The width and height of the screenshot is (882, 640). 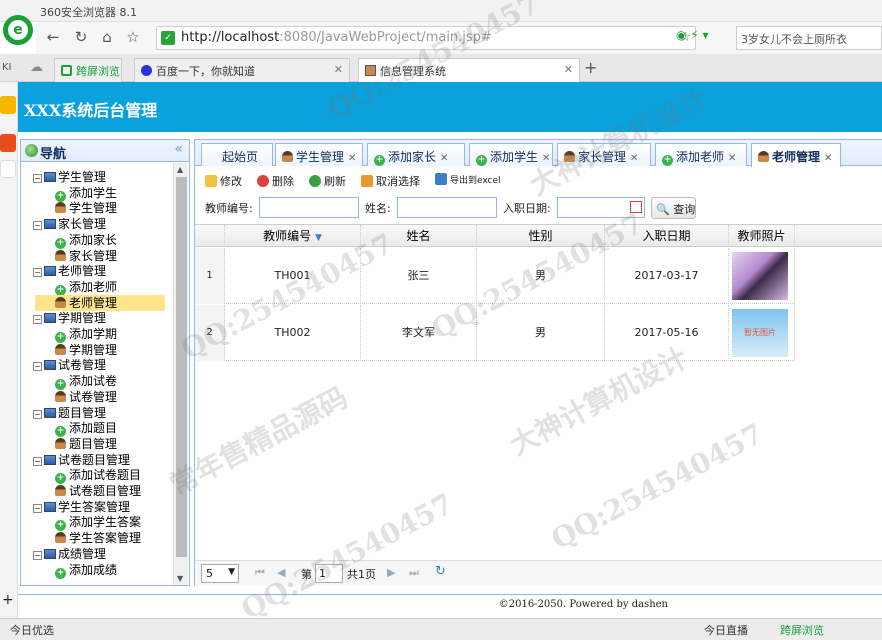 What do you see at coordinates (440, 571) in the screenshot?
I see `pager-refresh-icon: ↻` at bounding box center [440, 571].